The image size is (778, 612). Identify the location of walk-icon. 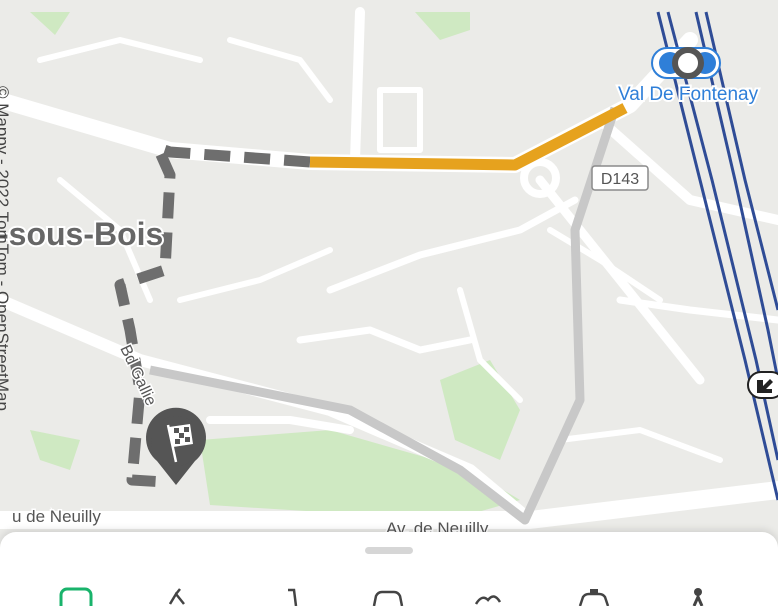
(698, 597).